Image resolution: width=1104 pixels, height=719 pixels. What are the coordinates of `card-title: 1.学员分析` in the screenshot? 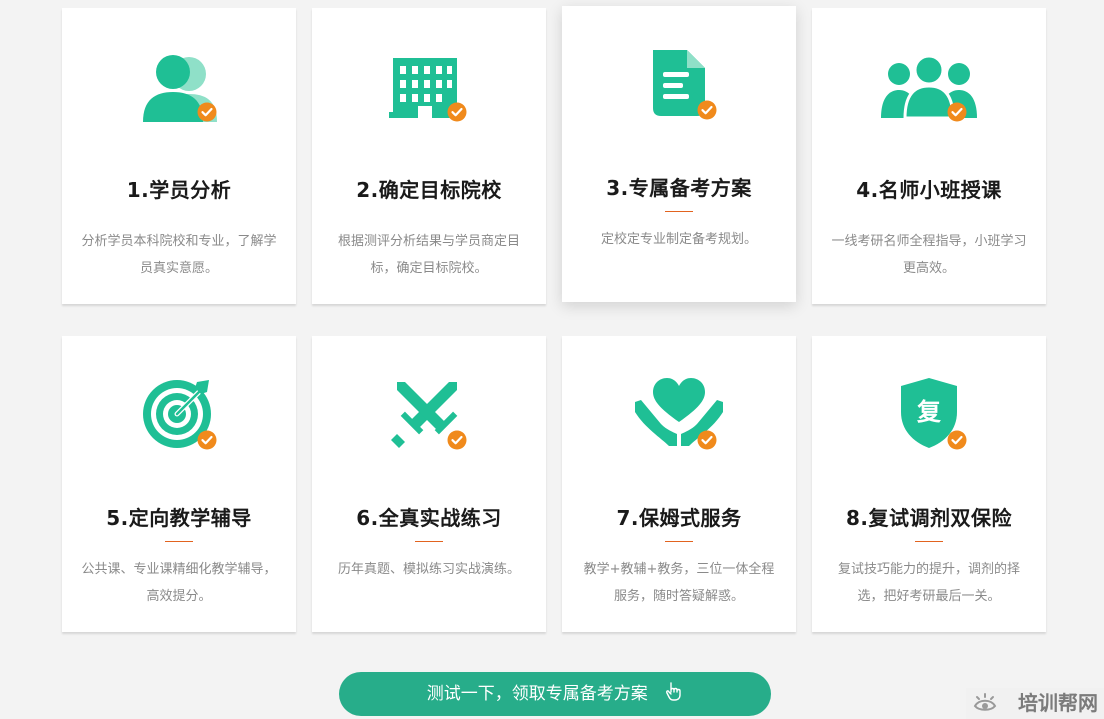 It's located at (179, 190).